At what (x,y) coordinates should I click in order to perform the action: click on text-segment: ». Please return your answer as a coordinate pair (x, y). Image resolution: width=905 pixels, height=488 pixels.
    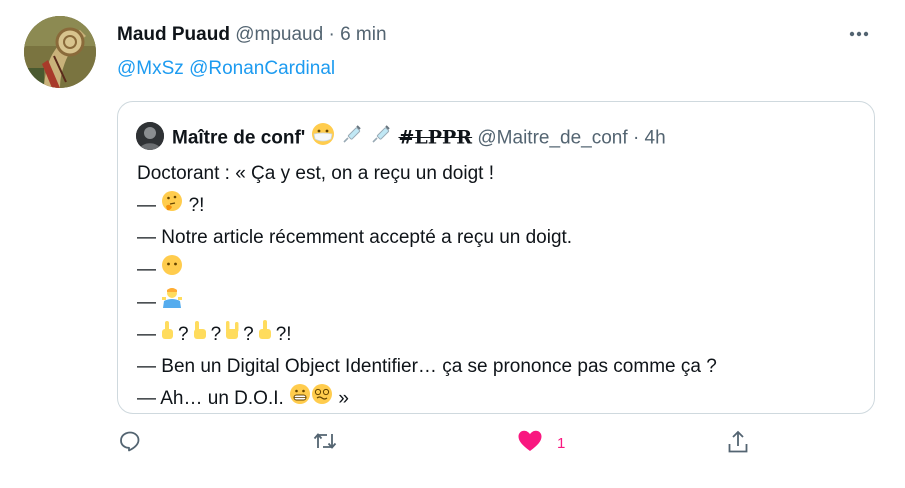
    Looking at the image, I should click on (343, 398).